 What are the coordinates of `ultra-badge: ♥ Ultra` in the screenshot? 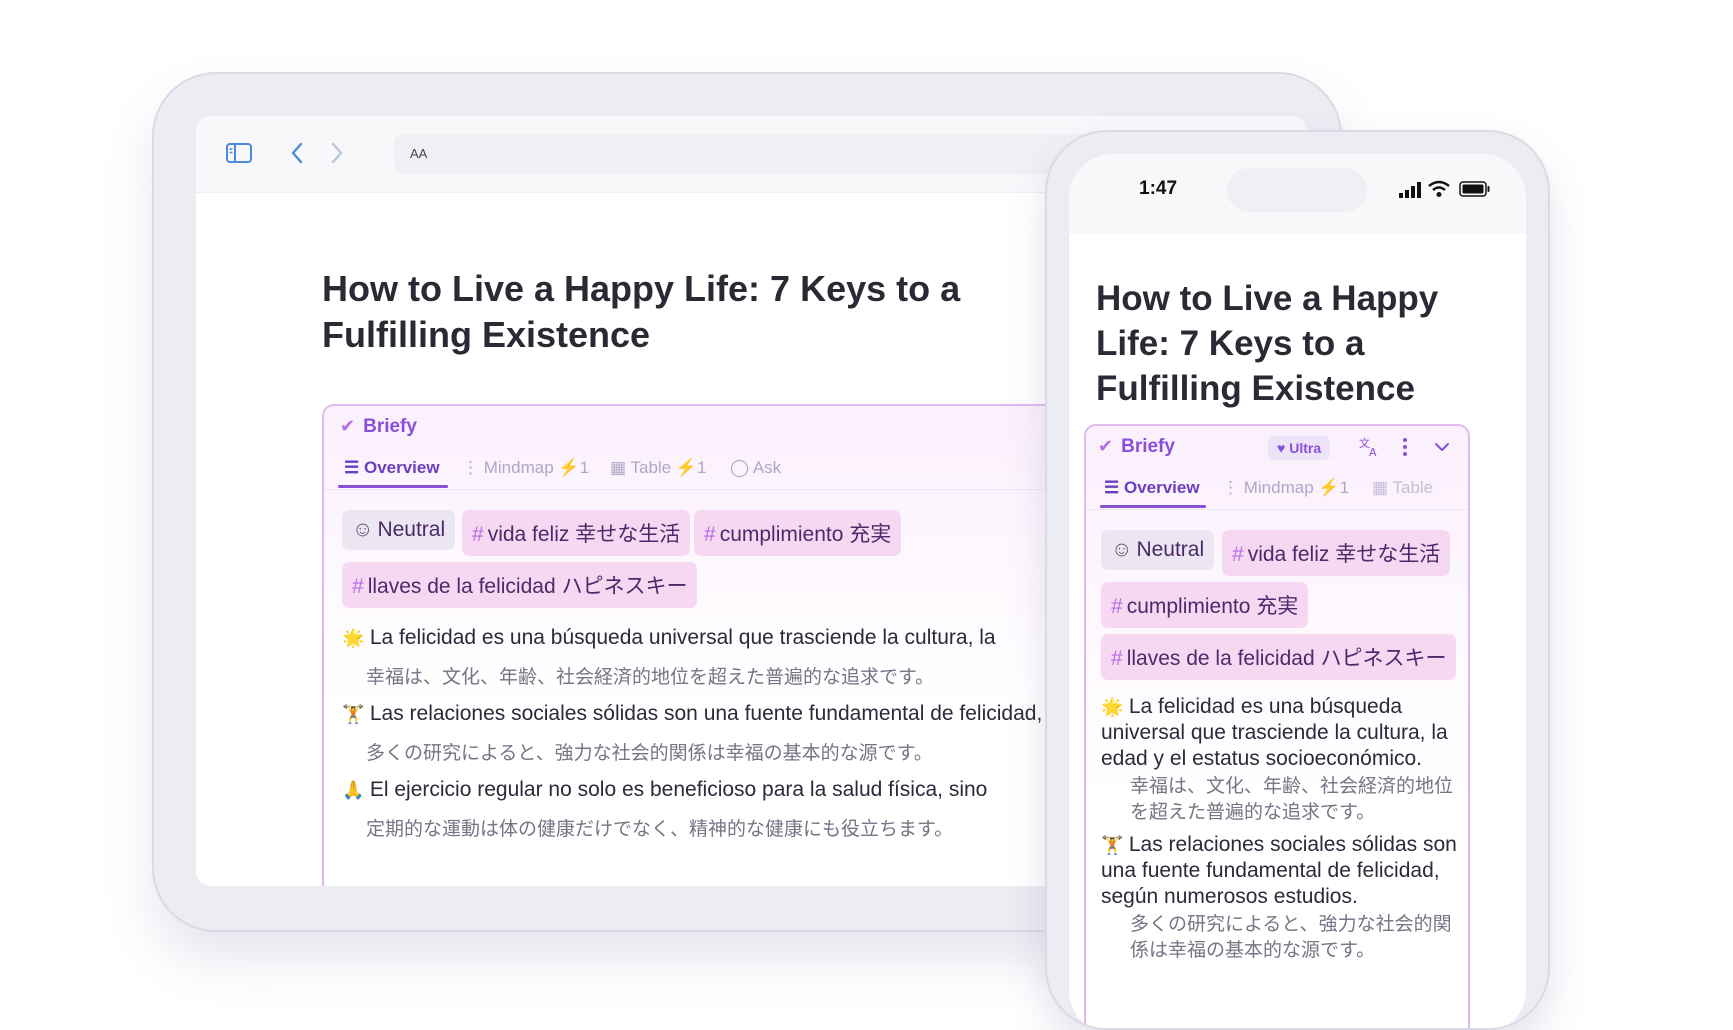 It's located at (1299, 448).